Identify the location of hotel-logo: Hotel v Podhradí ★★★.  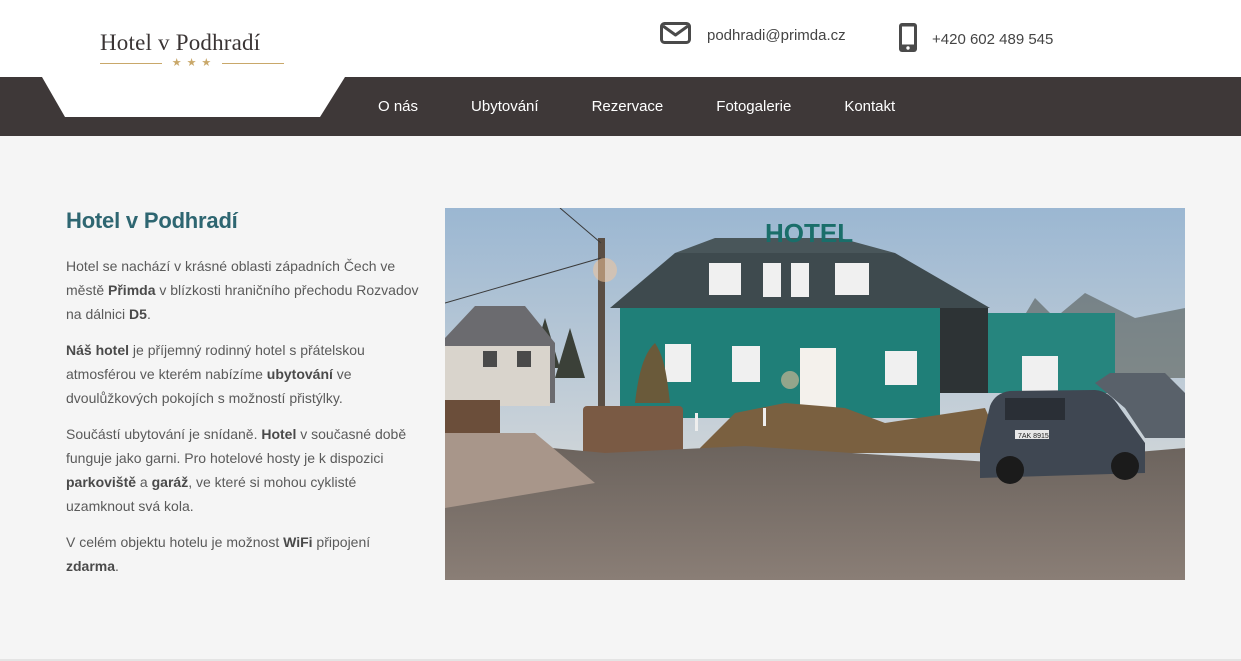
(192, 49).